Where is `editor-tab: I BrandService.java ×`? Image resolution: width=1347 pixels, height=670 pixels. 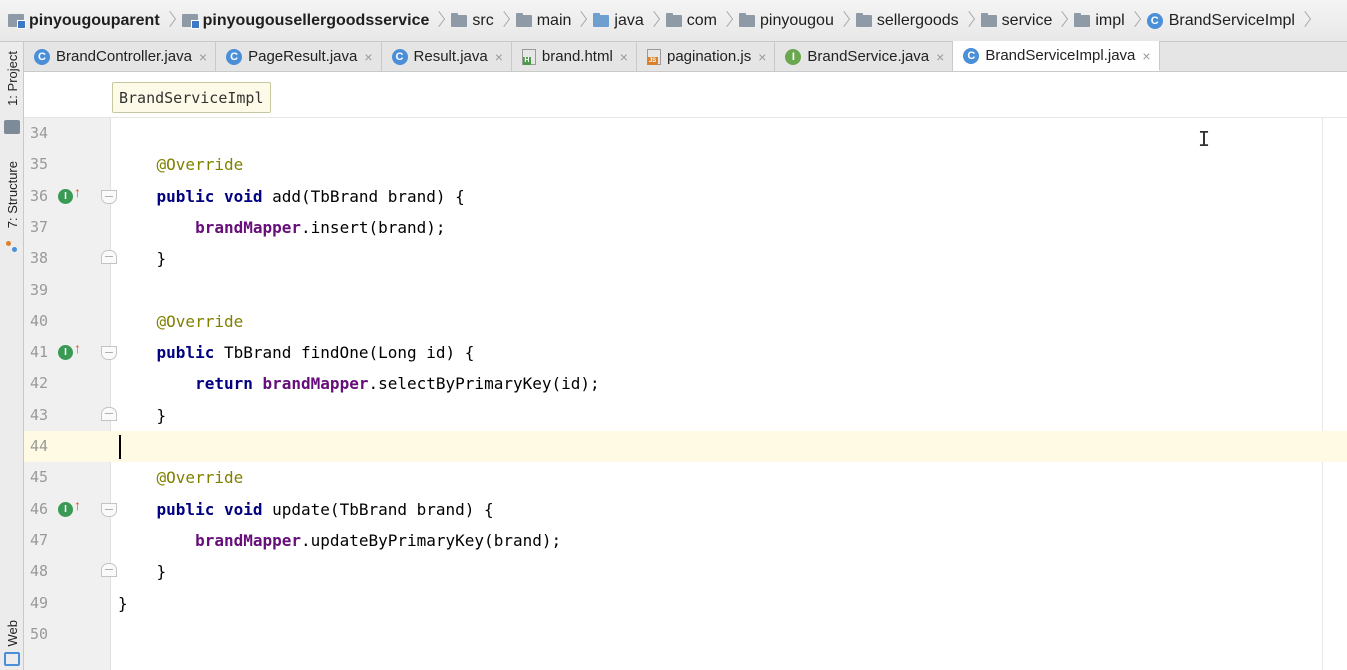 editor-tab: I BrandService.java × is located at coordinates (864, 56).